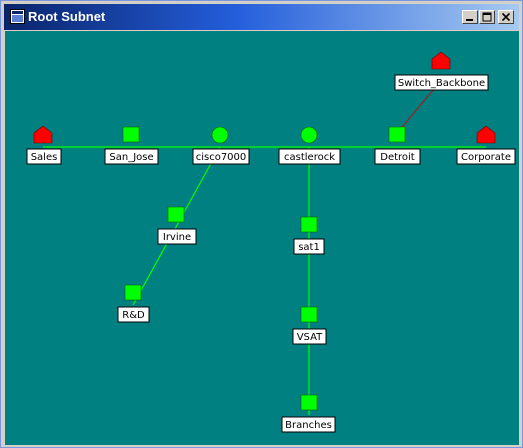 This screenshot has width=523, height=448. I want to click on node-switch_backbone: Switch_Backbone, so click(441, 71).